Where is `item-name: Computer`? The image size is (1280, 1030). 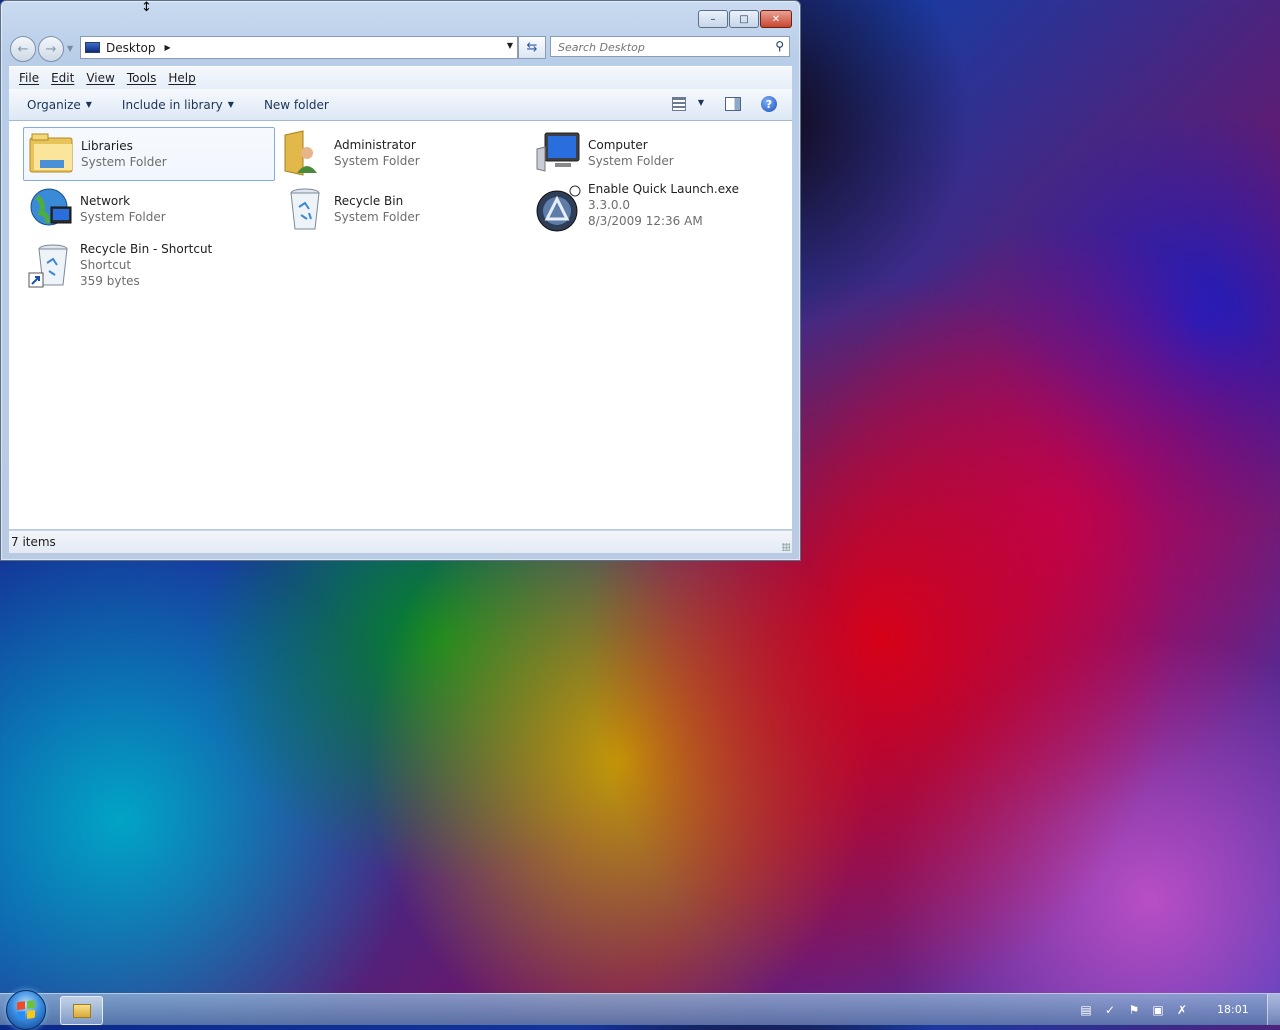
item-name: Computer is located at coordinates (618, 145).